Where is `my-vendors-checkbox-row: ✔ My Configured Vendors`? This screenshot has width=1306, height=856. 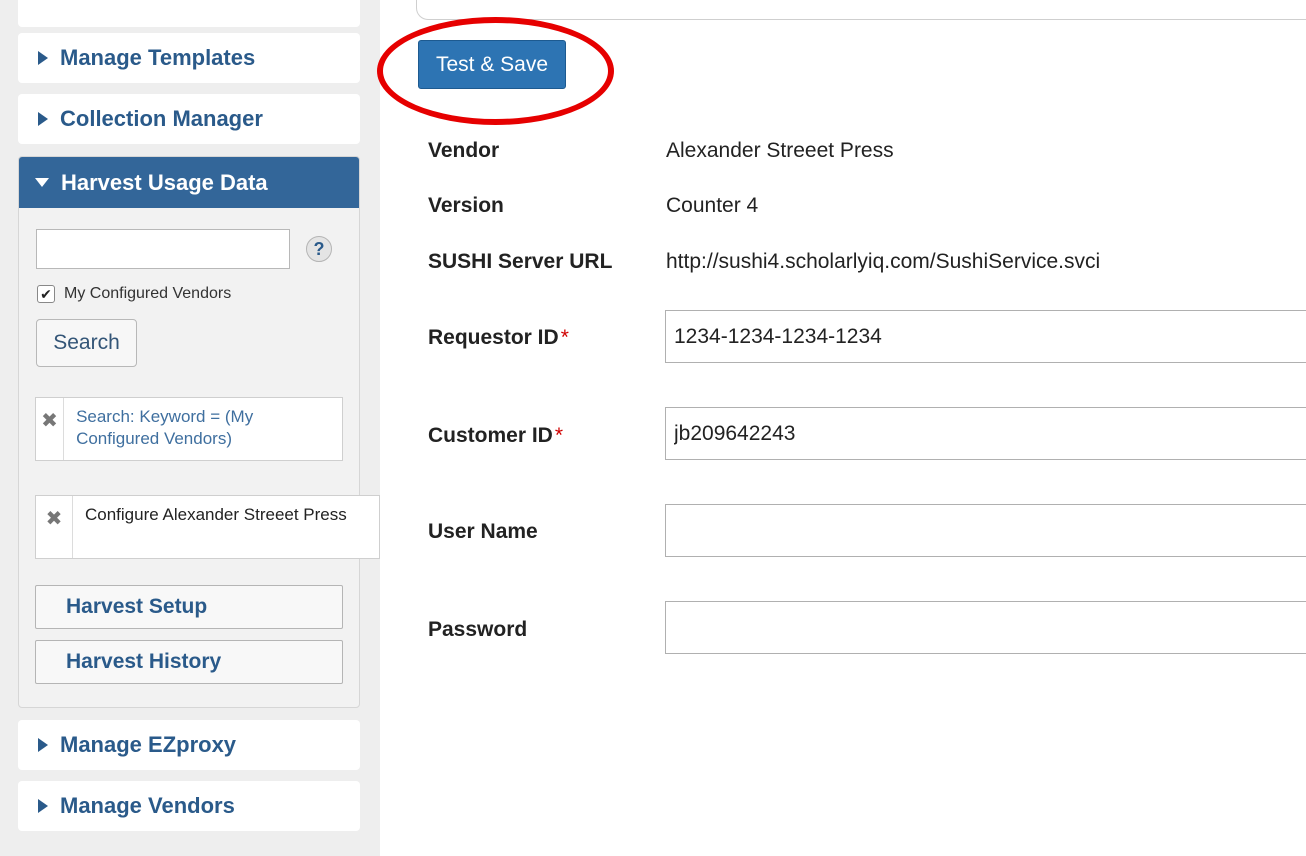 my-vendors-checkbox-row: ✔ My Configured Vendors is located at coordinates (134, 294).